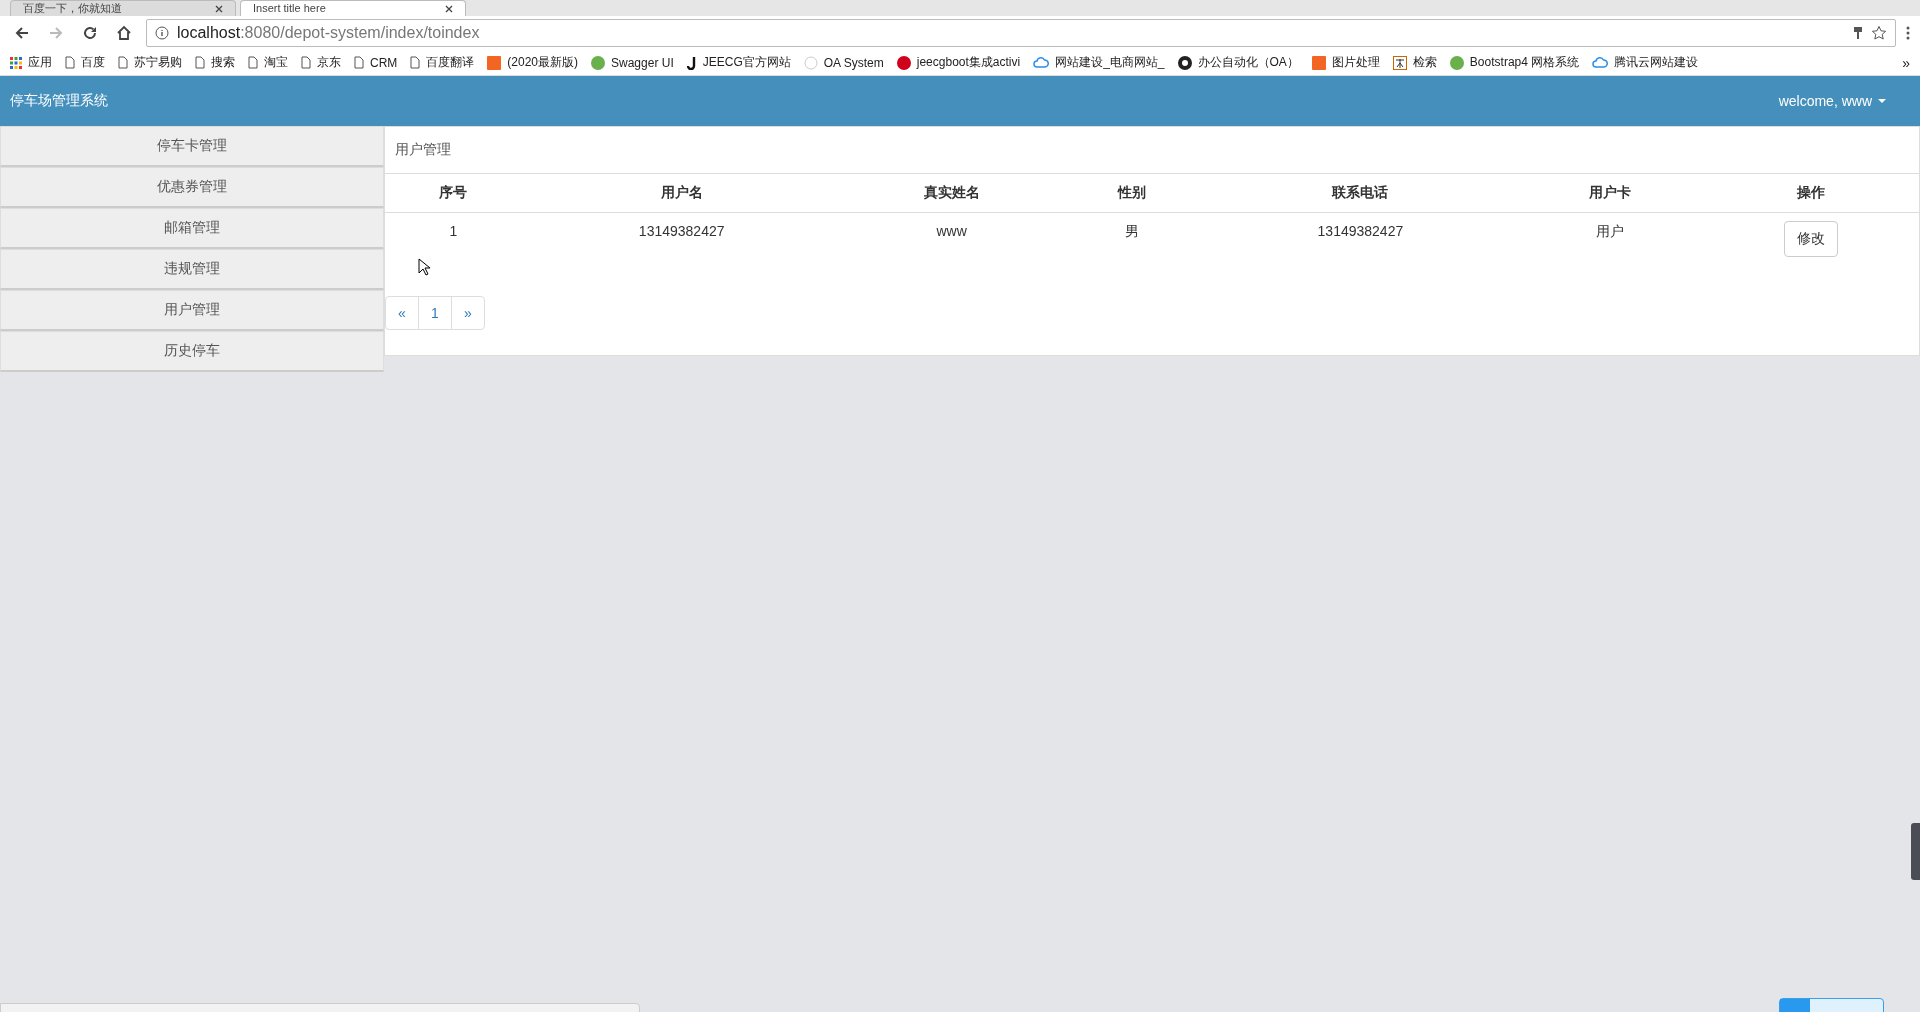 The width and height of the screenshot is (1920, 1012). Describe the element at coordinates (16, 62) in the screenshot. I see `apps-grid-icon` at that location.